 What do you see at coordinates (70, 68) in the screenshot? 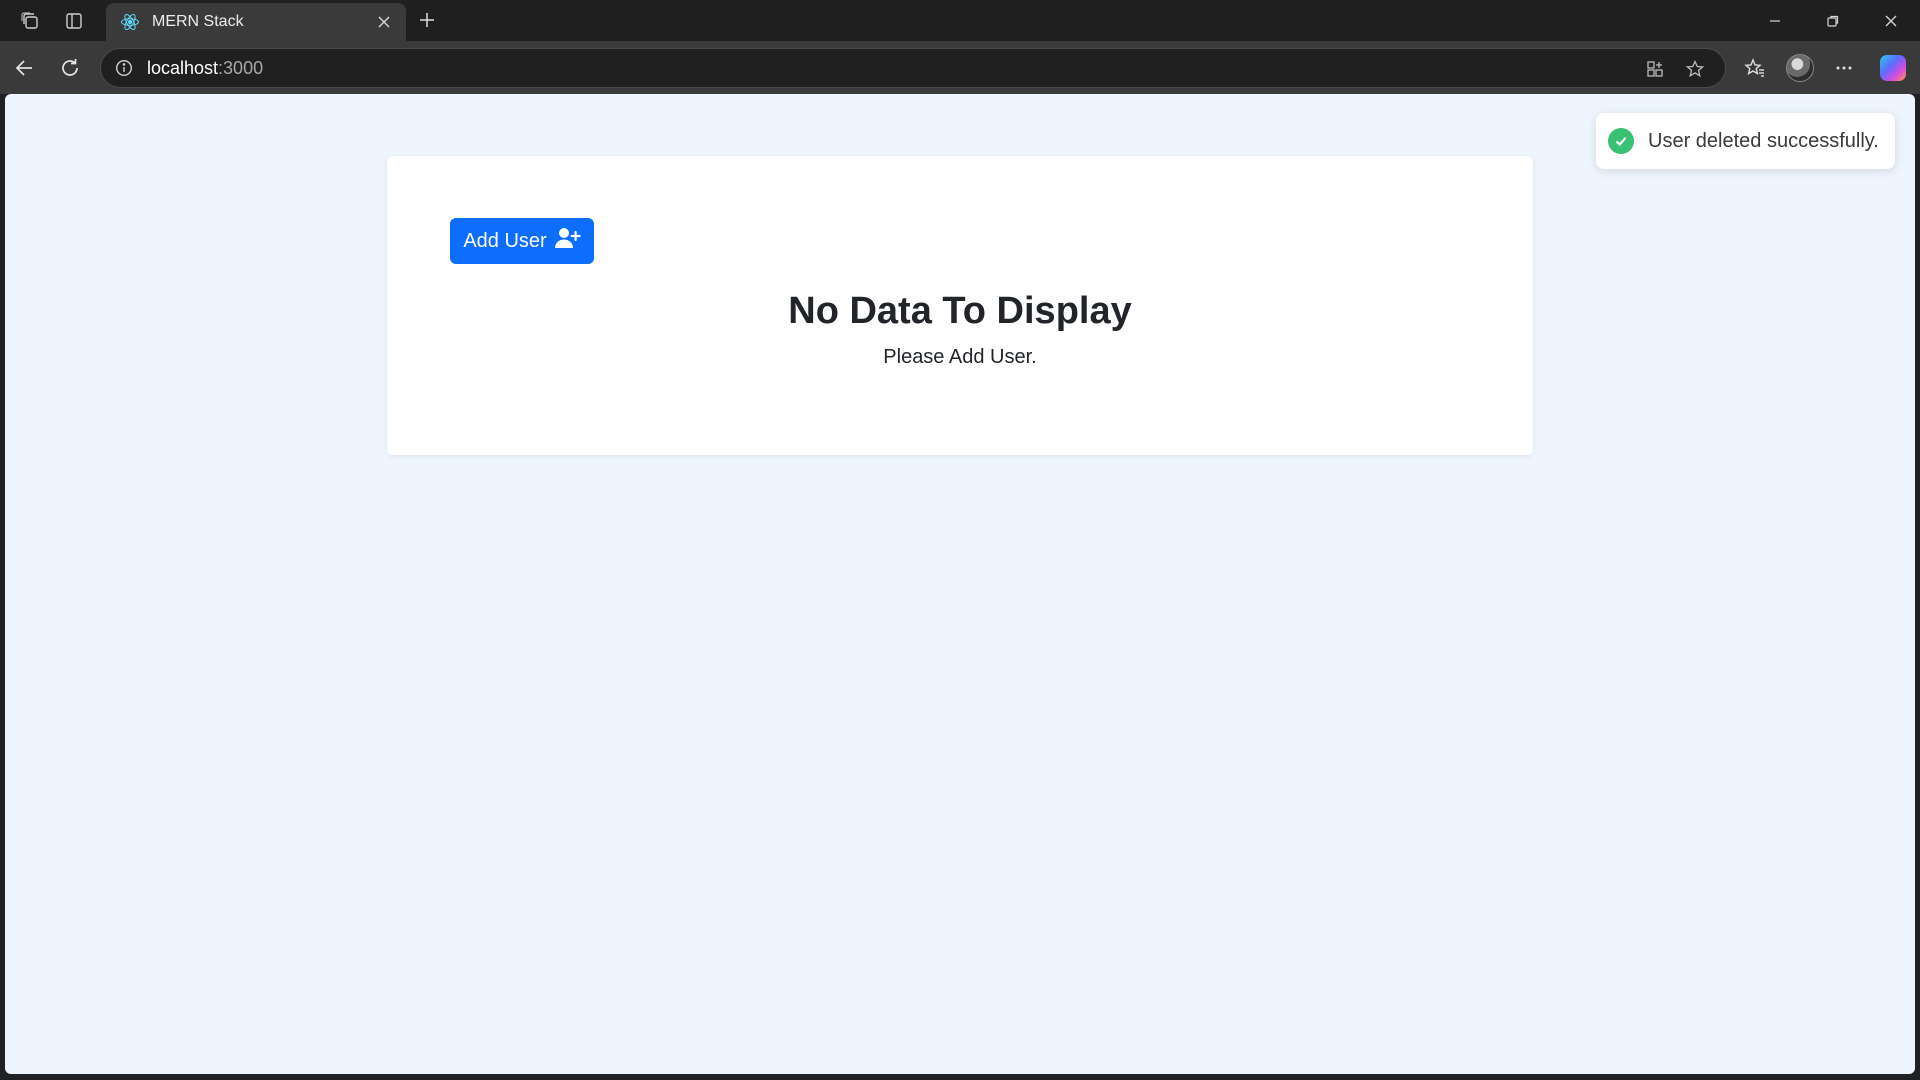
I see `refresh-icon` at bounding box center [70, 68].